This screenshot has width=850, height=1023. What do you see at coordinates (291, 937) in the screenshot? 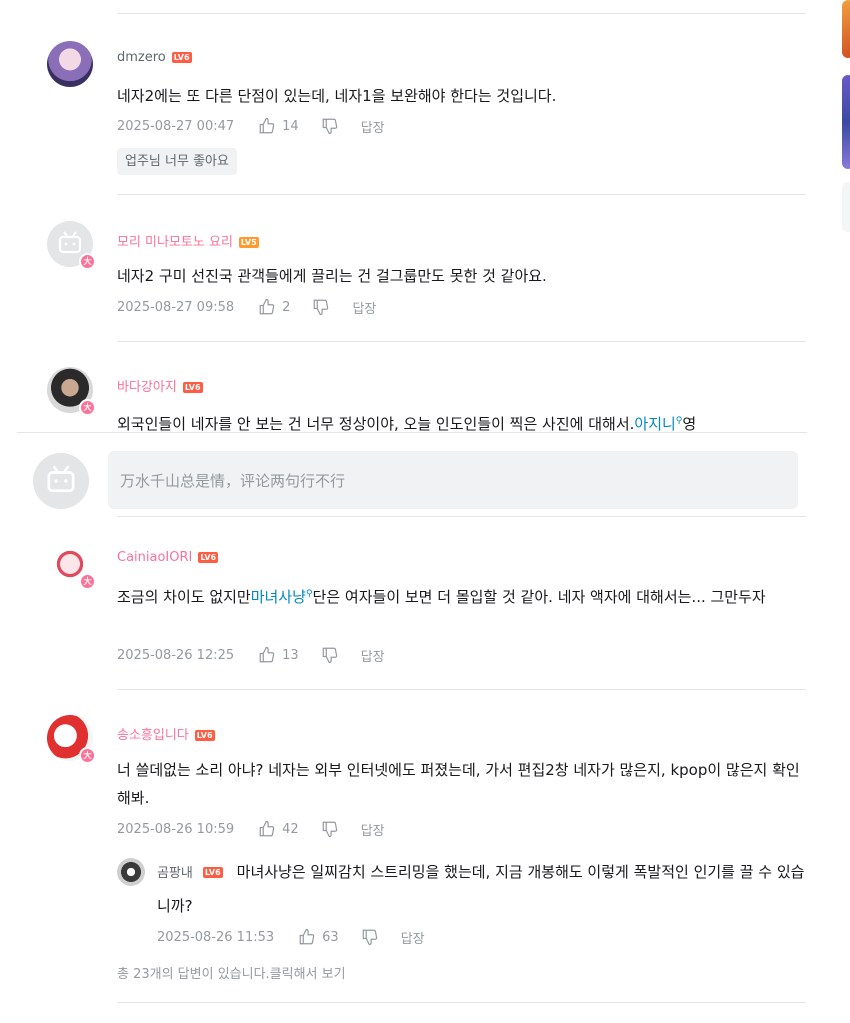
I see `comment-meta: 2025-08-26 11:53 63 답장` at bounding box center [291, 937].